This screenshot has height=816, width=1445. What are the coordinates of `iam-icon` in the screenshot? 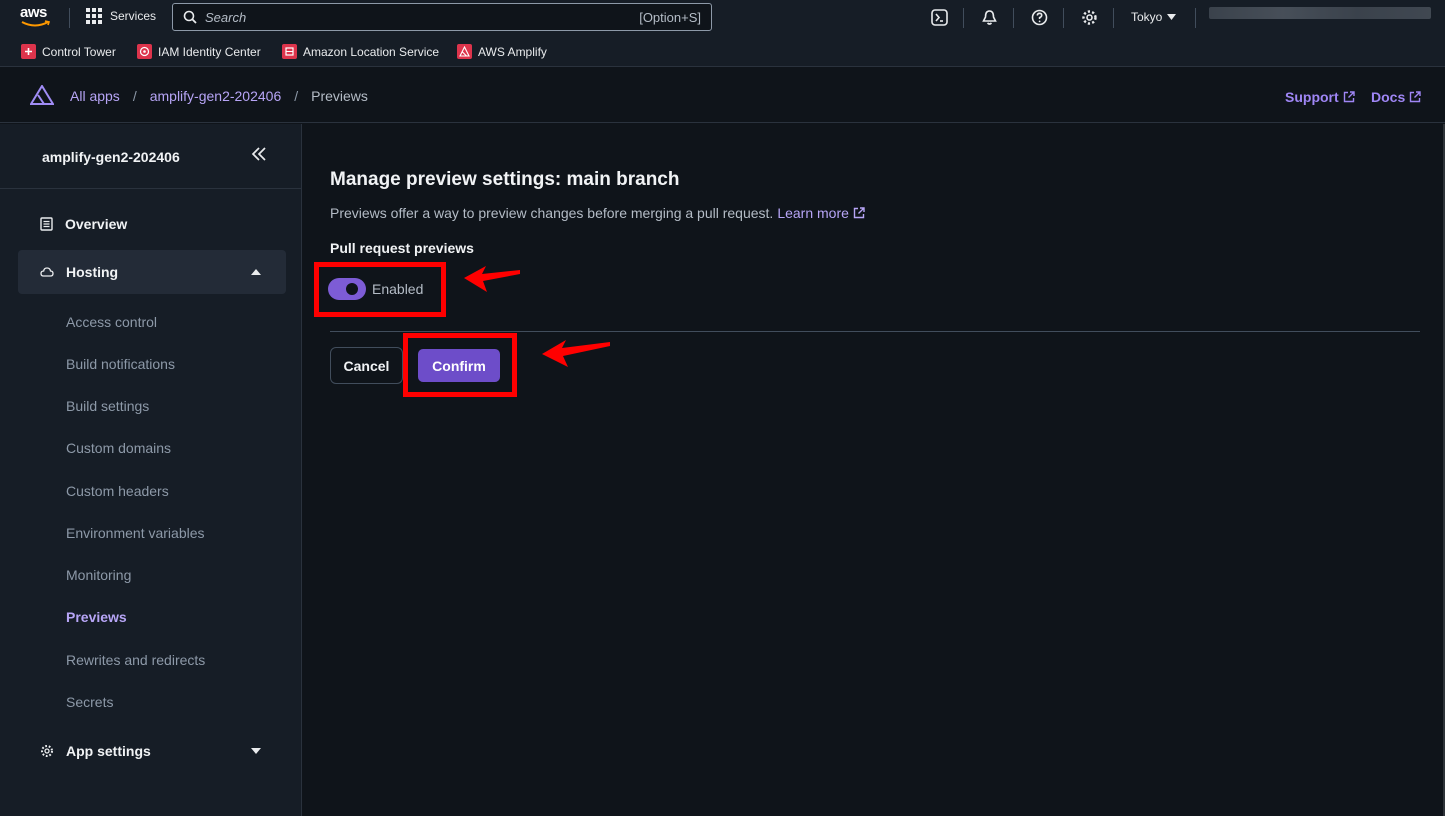 It's located at (144, 51).